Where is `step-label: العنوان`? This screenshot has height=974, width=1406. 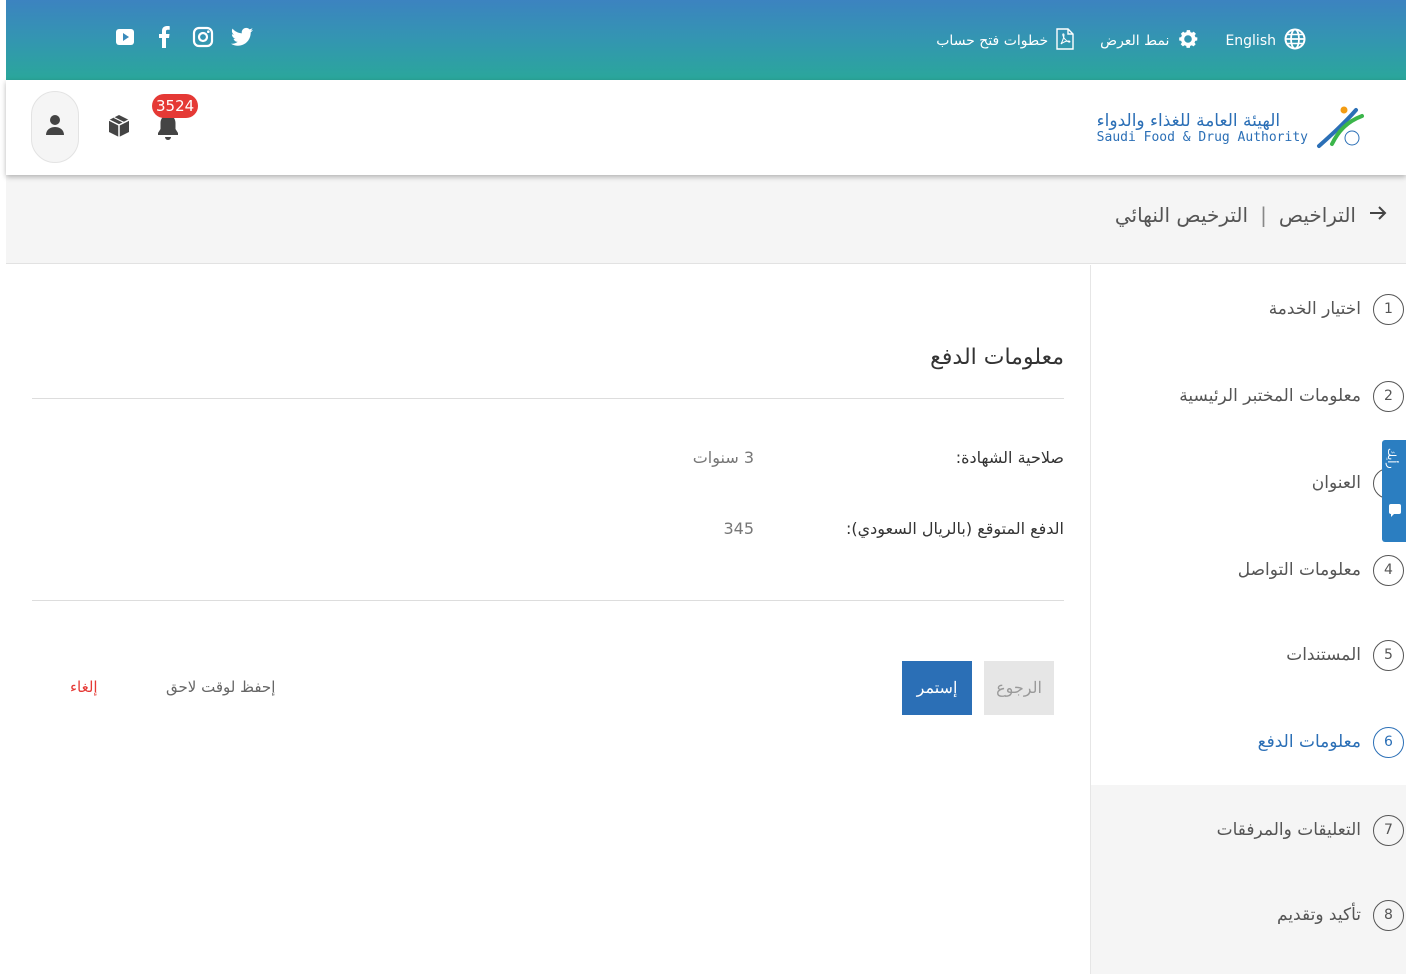
step-label: العنوان is located at coordinates (1336, 483).